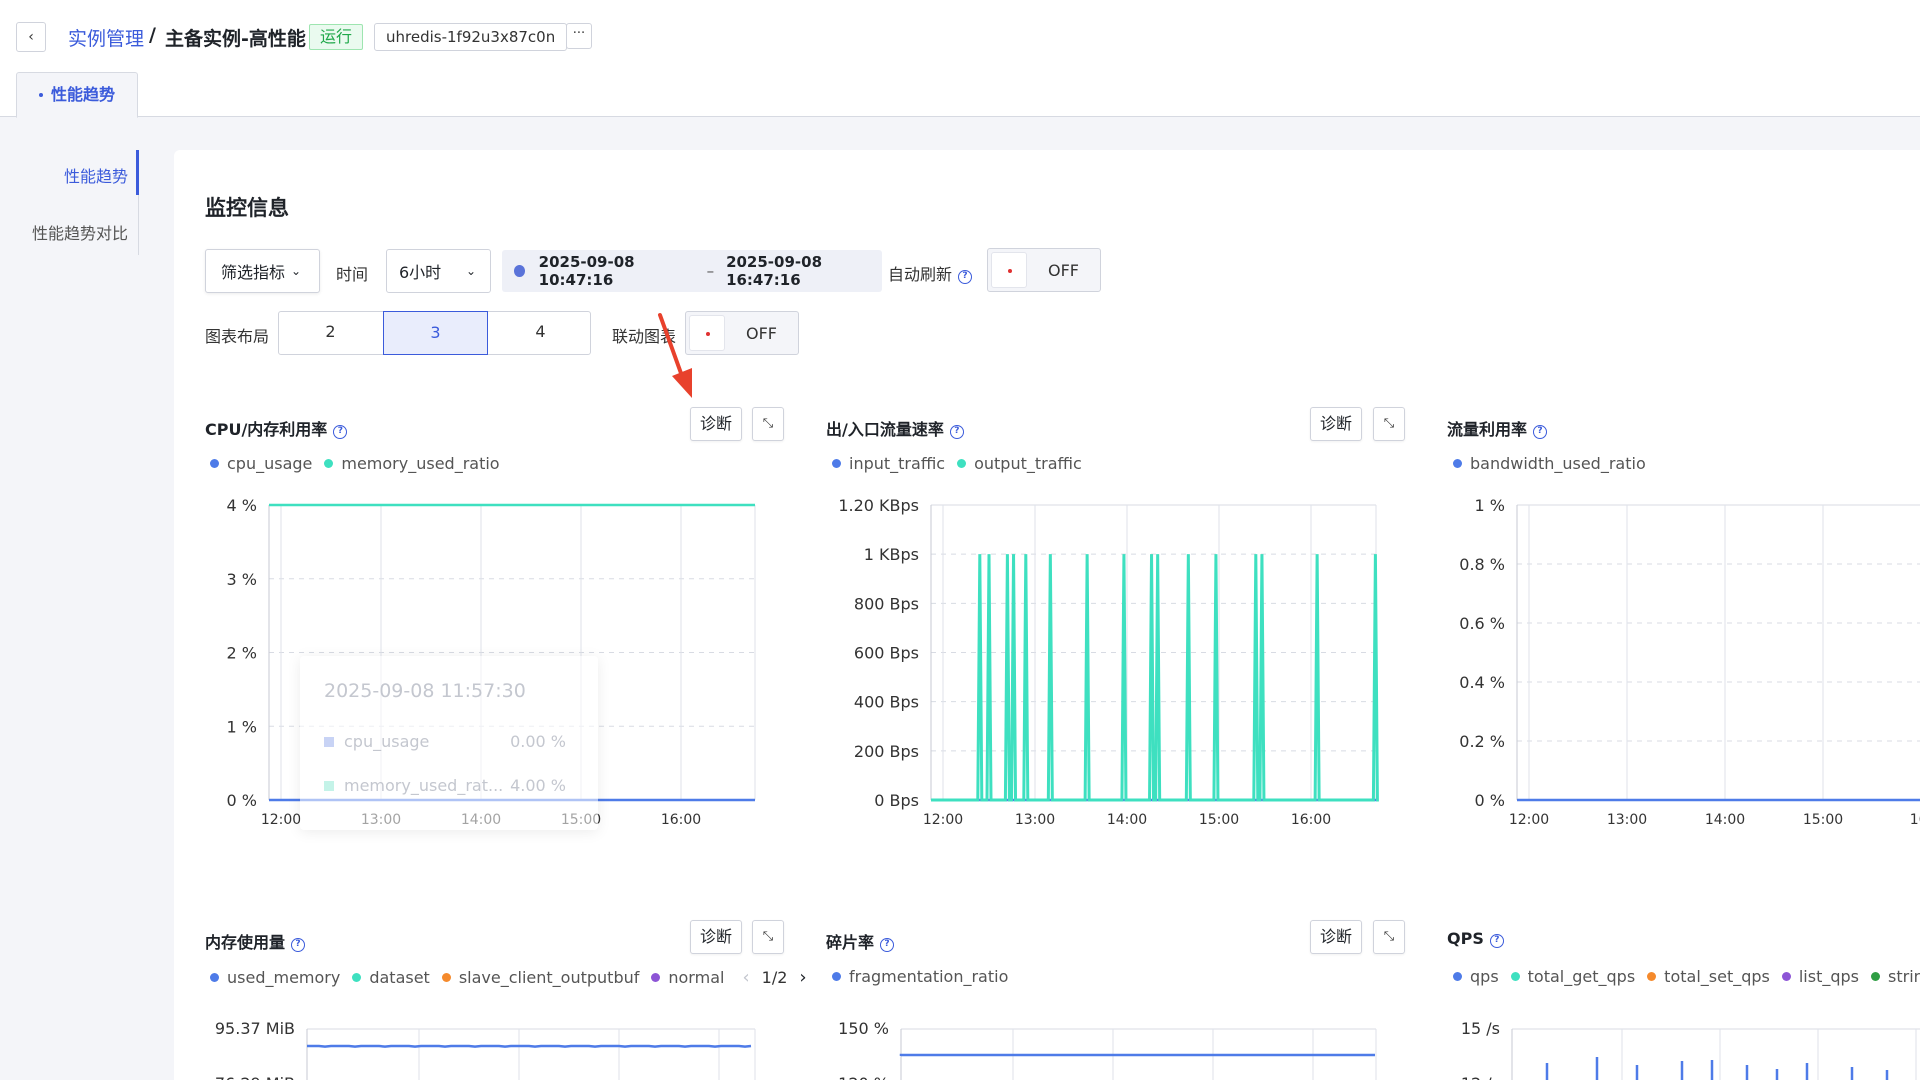 The height and width of the screenshot is (1080, 1920). What do you see at coordinates (886, 751) in the screenshot?
I see `y-tick-label: 200 Bps` at bounding box center [886, 751].